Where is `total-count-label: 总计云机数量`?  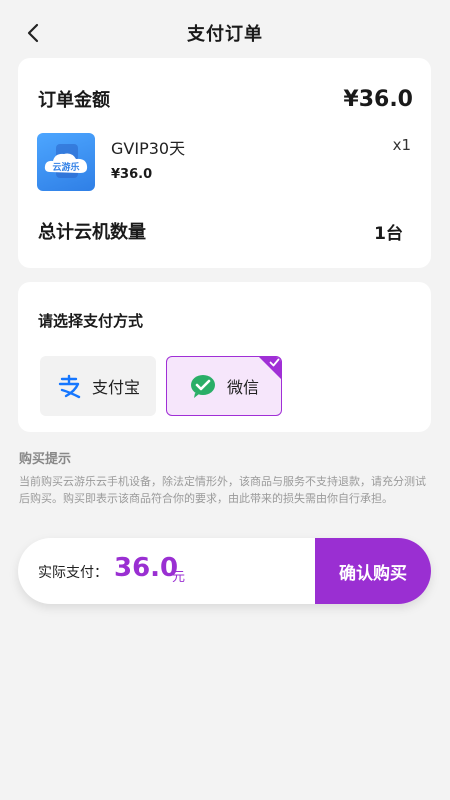
total-count-label: 总计云机数量 is located at coordinates (92, 232).